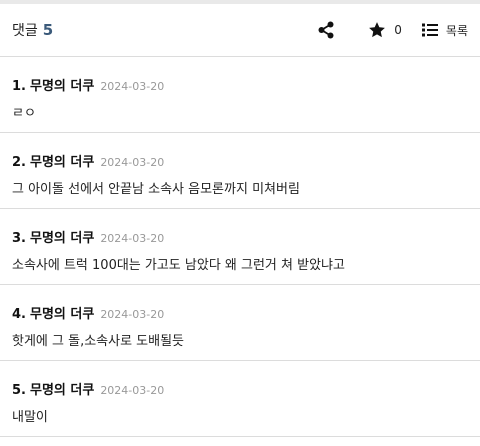 This screenshot has height=446, width=480. What do you see at coordinates (456, 30) in the screenshot?
I see `list-label: 목록` at bounding box center [456, 30].